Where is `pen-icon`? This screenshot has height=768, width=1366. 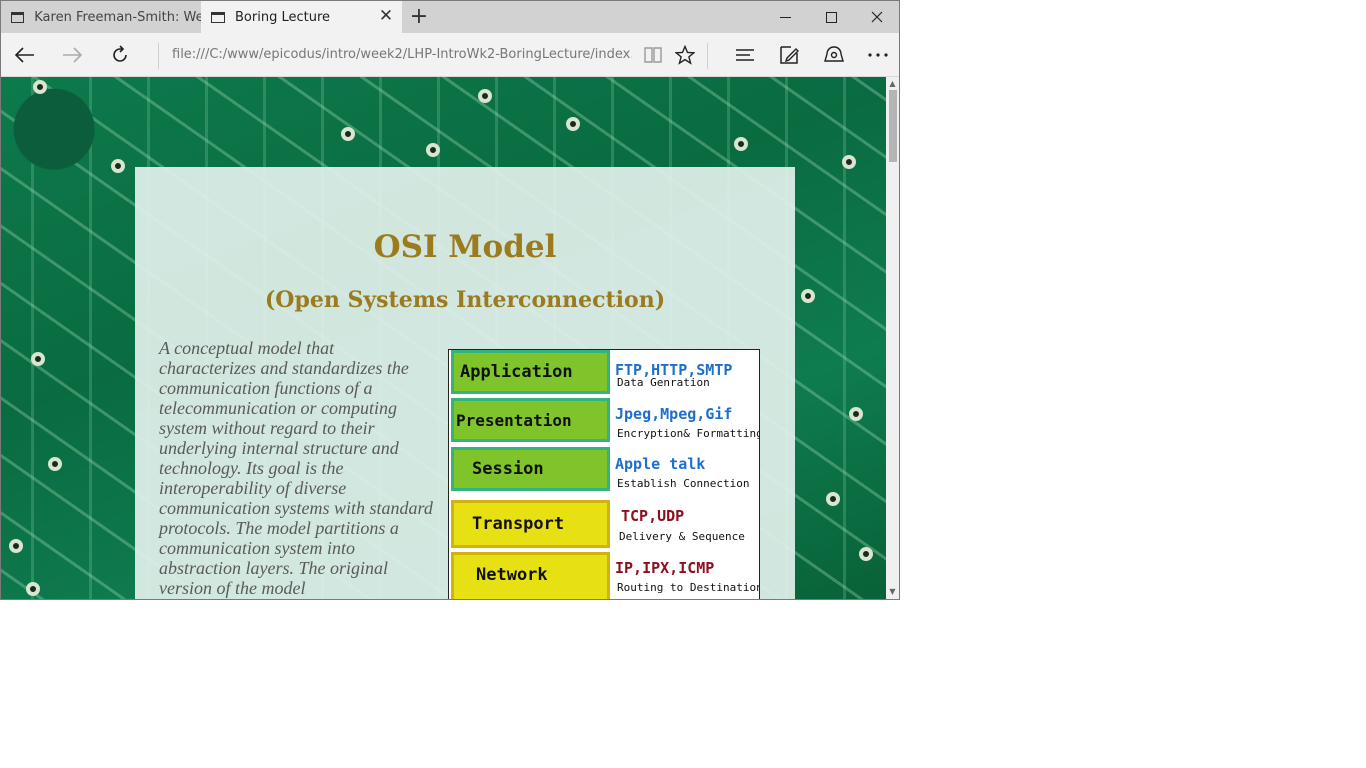
pen-icon is located at coordinates (789, 55).